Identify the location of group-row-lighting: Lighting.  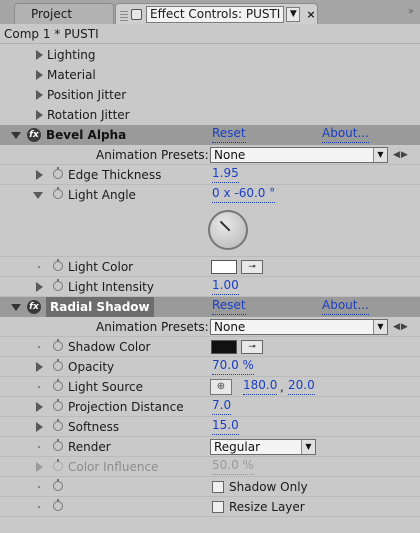
(210, 55).